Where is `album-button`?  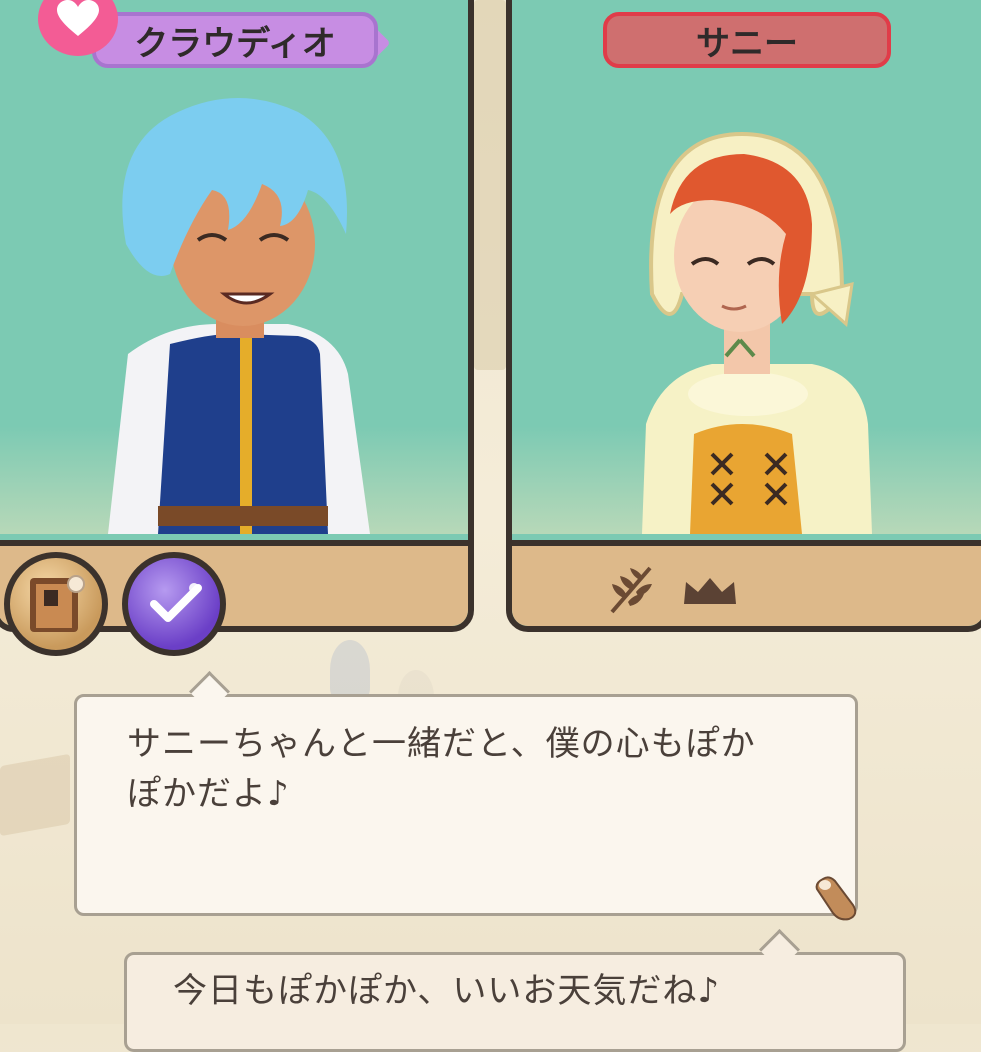 album-button is located at coordinates (56, 604).